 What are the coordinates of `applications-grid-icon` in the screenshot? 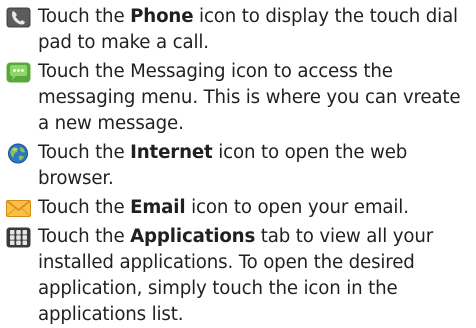 It's located at (18, 237).